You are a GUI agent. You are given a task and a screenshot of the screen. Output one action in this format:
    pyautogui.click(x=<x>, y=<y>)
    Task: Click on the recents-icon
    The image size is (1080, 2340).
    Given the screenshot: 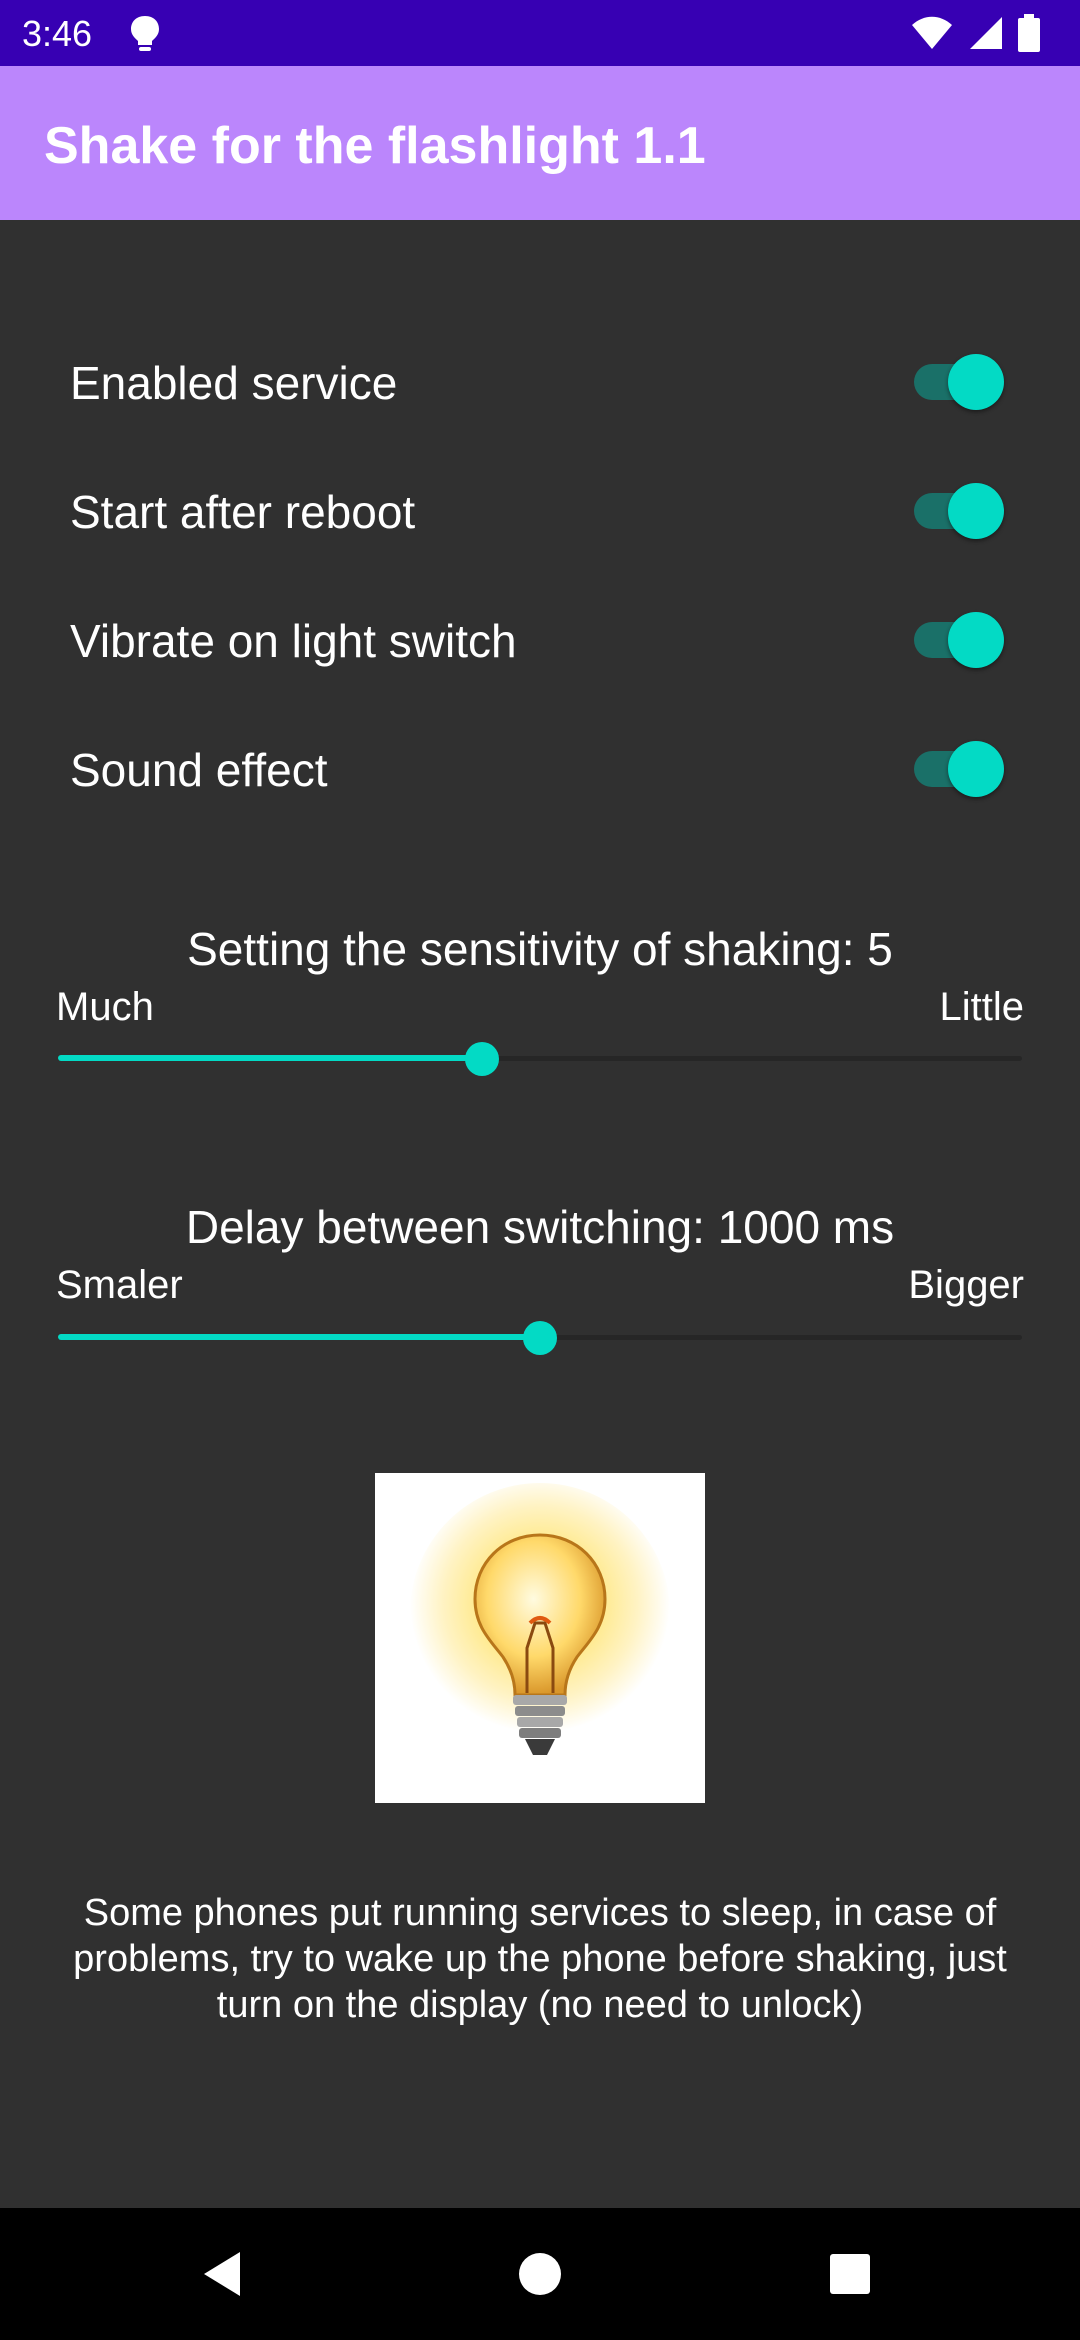 What is the action you would take?
    pyautogui.click(x=850, y=2274)
    